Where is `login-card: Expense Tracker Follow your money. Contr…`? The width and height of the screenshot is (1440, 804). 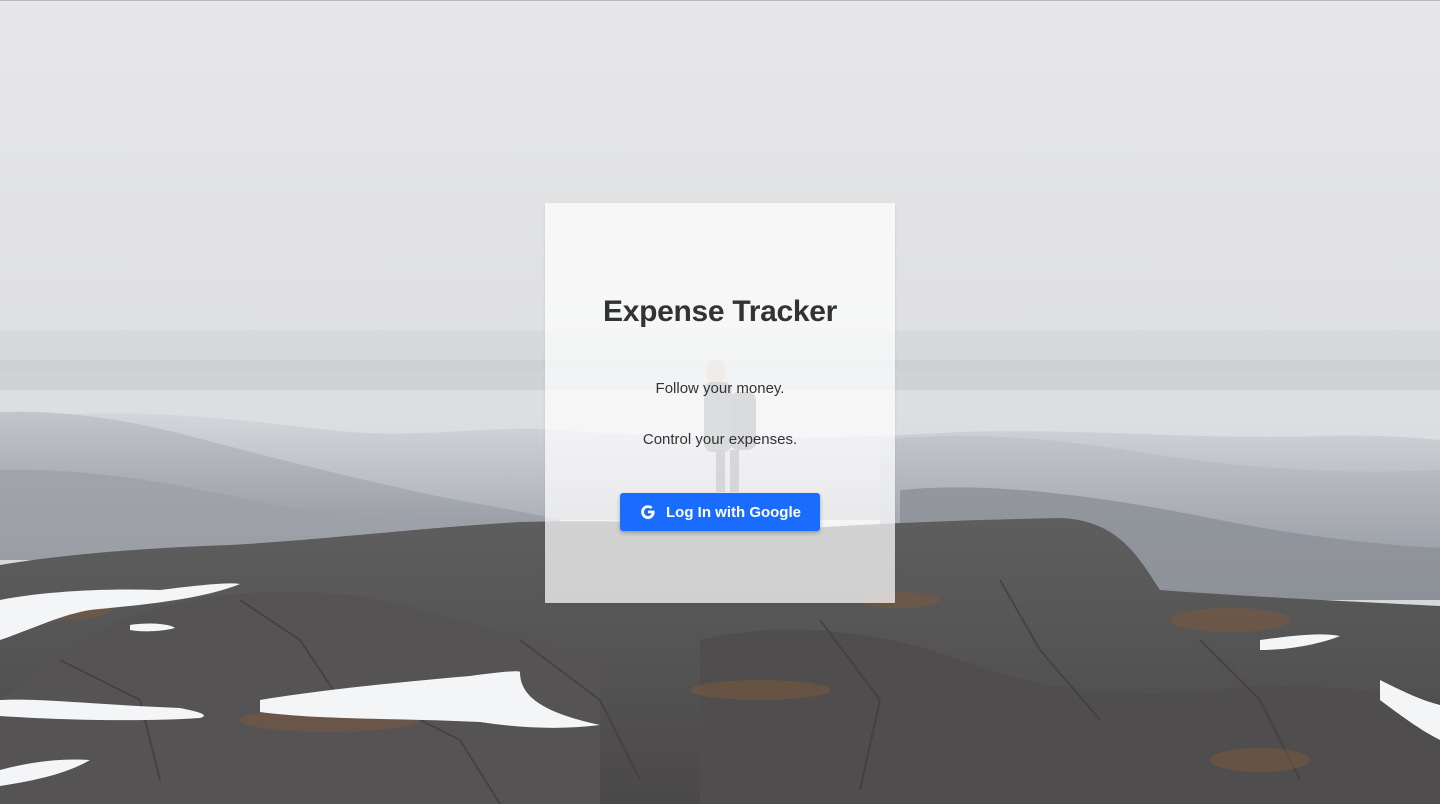
login-card: Expense Tracker Follow your money. Contr… is located at coordinates (720, 403).